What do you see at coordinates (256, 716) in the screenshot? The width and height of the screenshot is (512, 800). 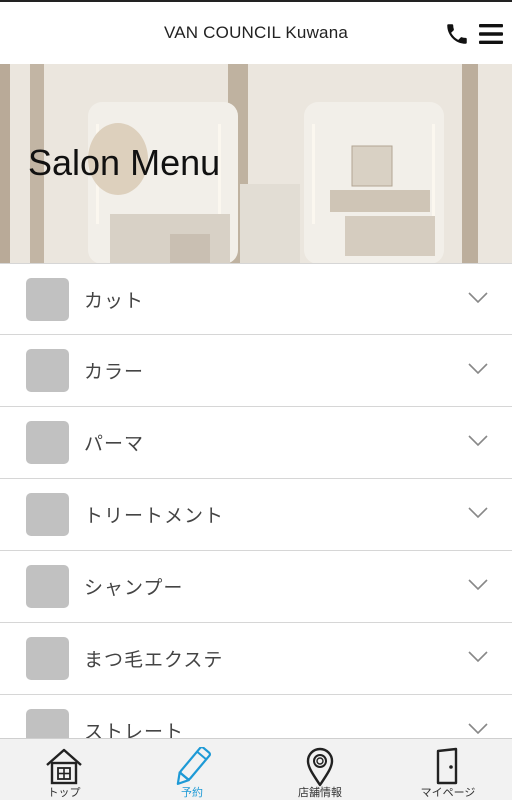 I see `menu-item-straight: ストレート` at bounding box center [256, 716].